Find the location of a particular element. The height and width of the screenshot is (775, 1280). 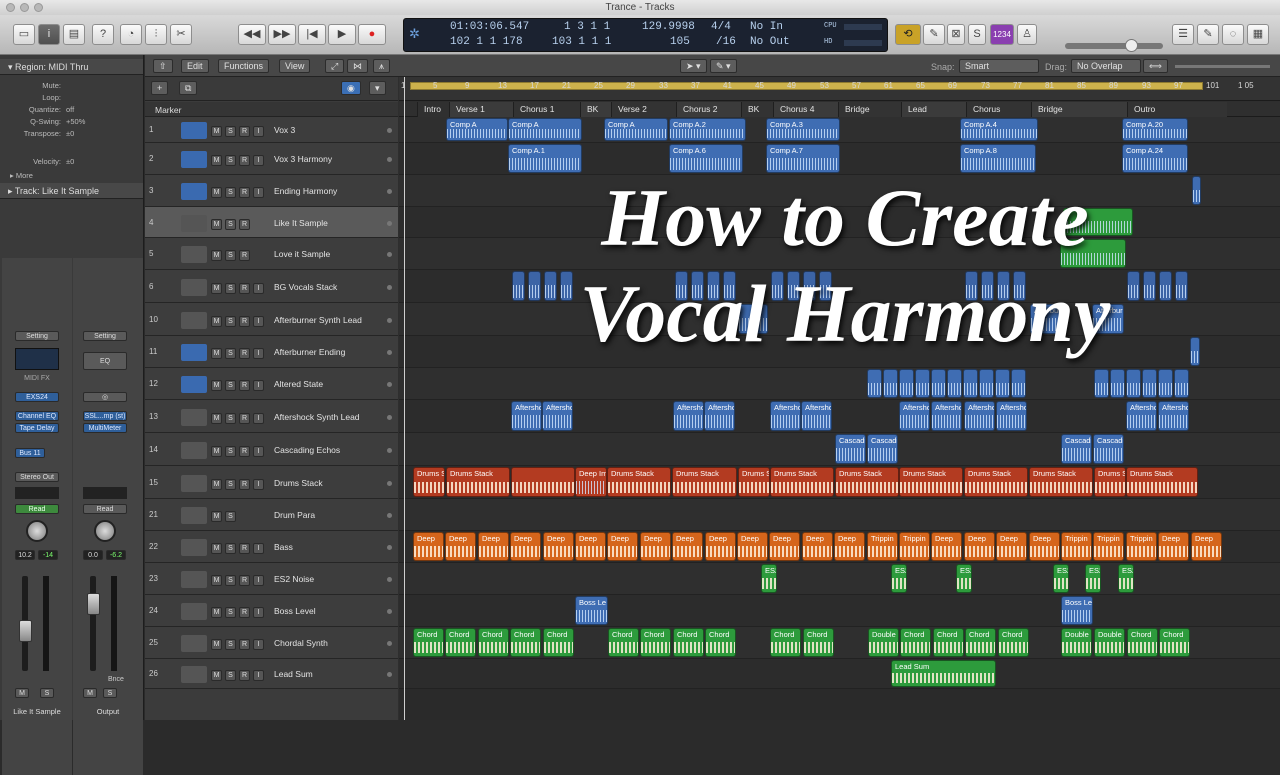

track-name: Boss Level is located at coordinates (295, 611).